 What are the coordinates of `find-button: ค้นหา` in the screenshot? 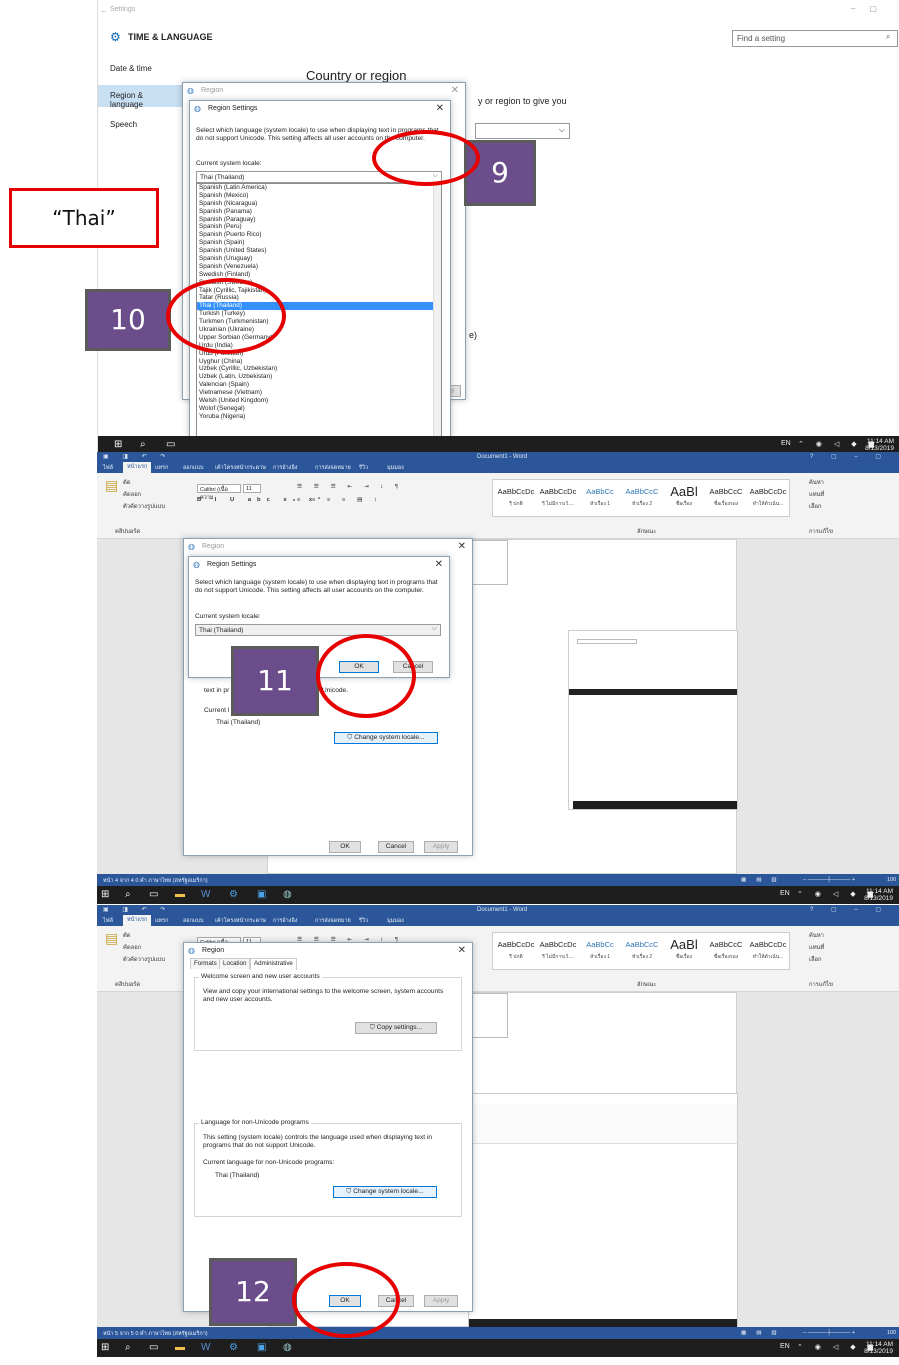 It's located at (816, 482).